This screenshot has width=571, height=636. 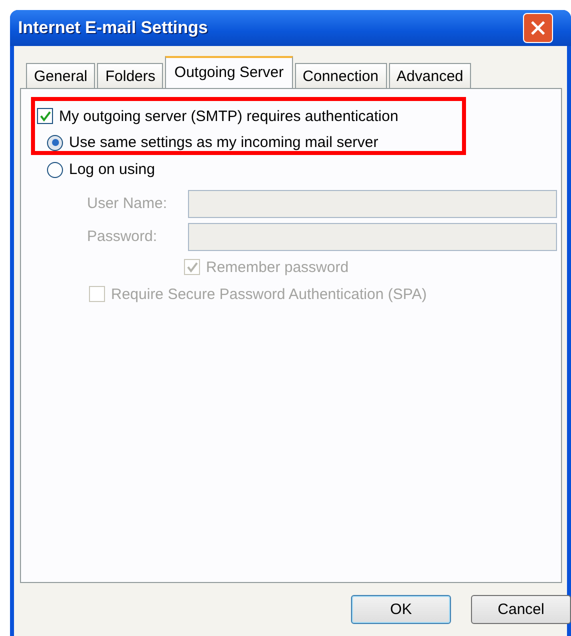 What do you see at coordinates (430, 75) in the screenshot?
I see `tab: Advanced` at bounding box center [430, 75].